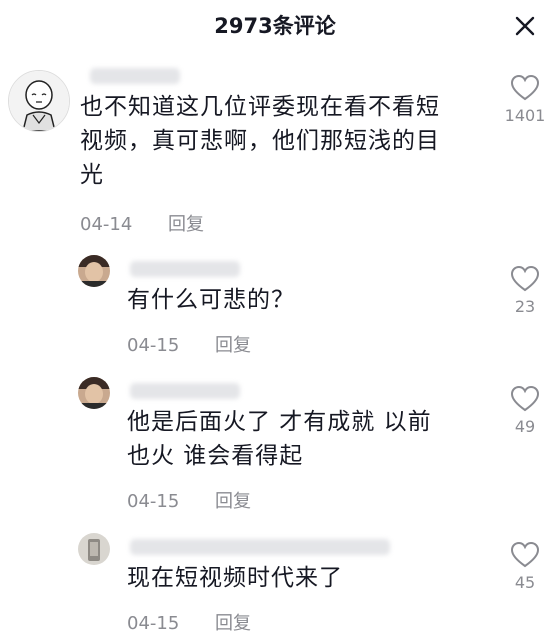 This screenshot has height=644, width=550. I want to click on like-button: 23, so click(522, 290).